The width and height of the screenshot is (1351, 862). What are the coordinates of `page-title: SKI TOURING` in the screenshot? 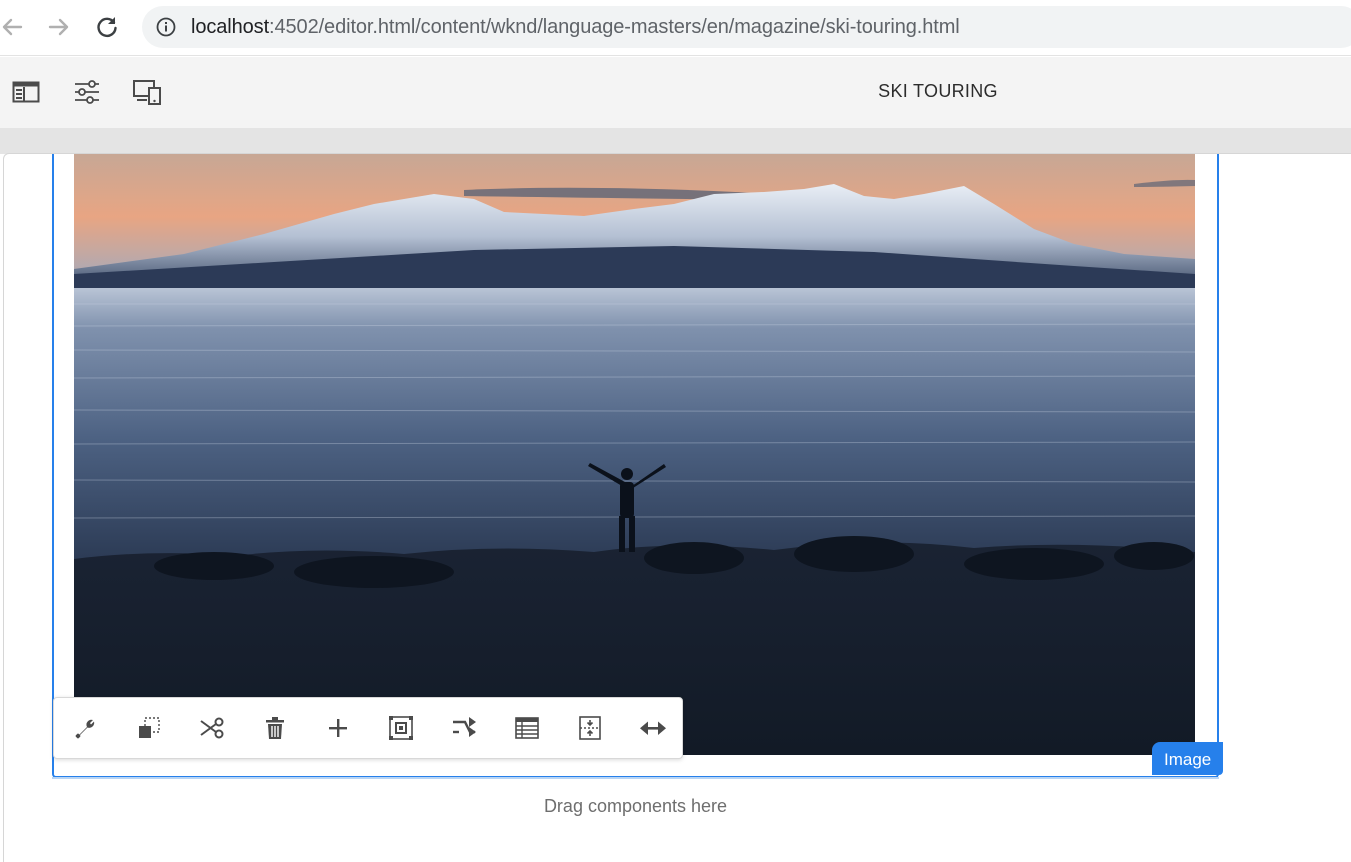 It's located at (938, 91).